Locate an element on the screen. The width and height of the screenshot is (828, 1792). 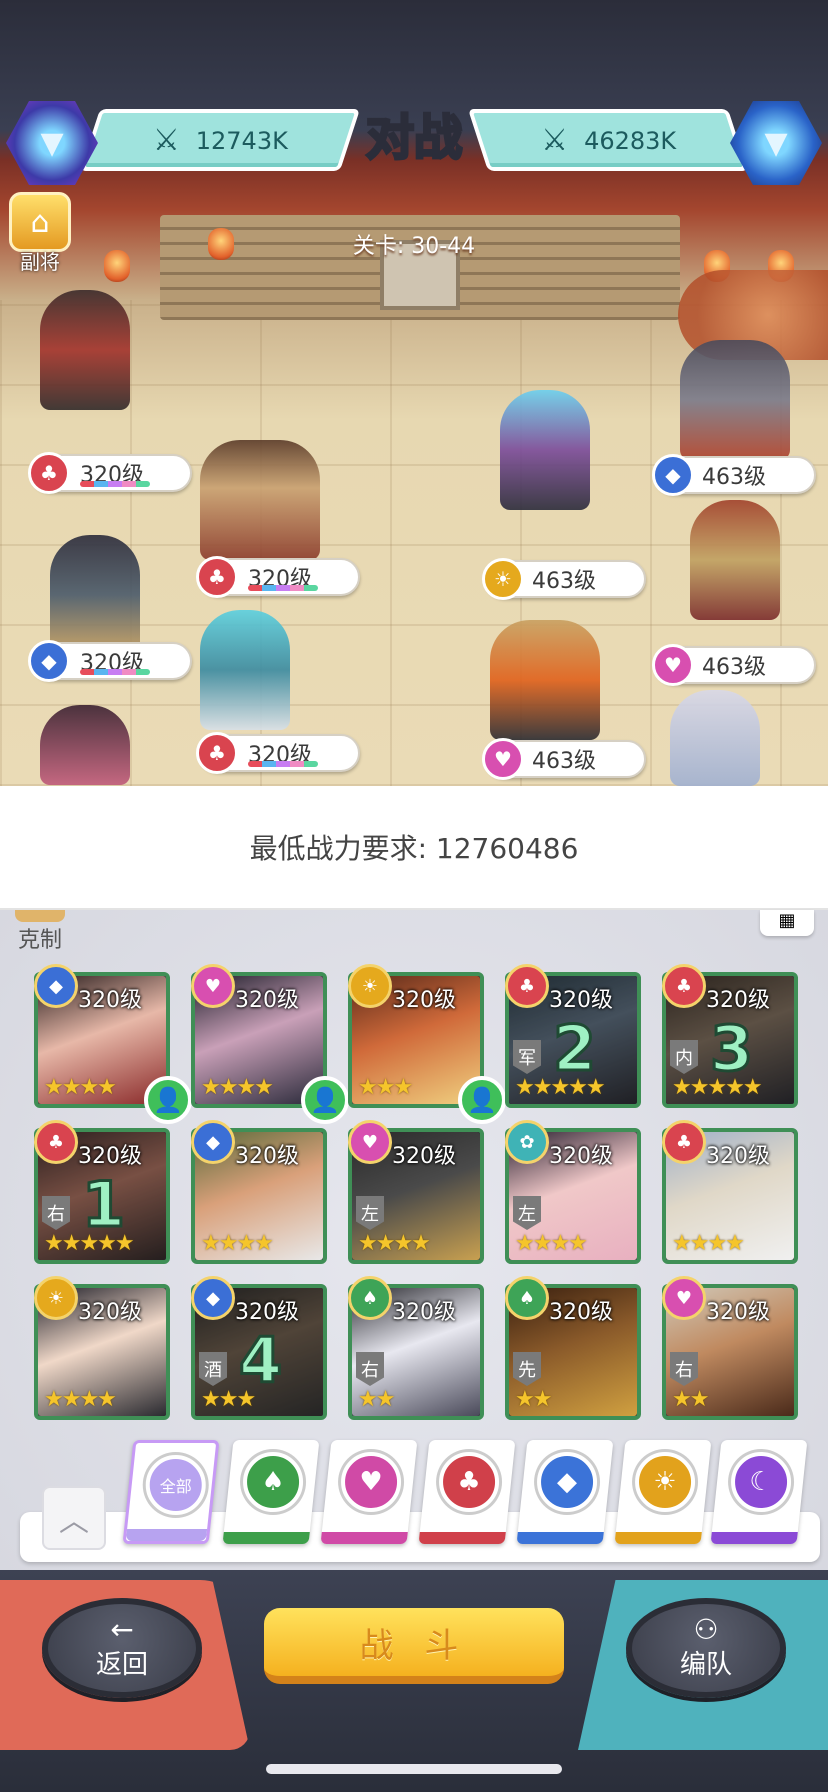
grid-icon: ▦ is located at coordinates (787, 920).